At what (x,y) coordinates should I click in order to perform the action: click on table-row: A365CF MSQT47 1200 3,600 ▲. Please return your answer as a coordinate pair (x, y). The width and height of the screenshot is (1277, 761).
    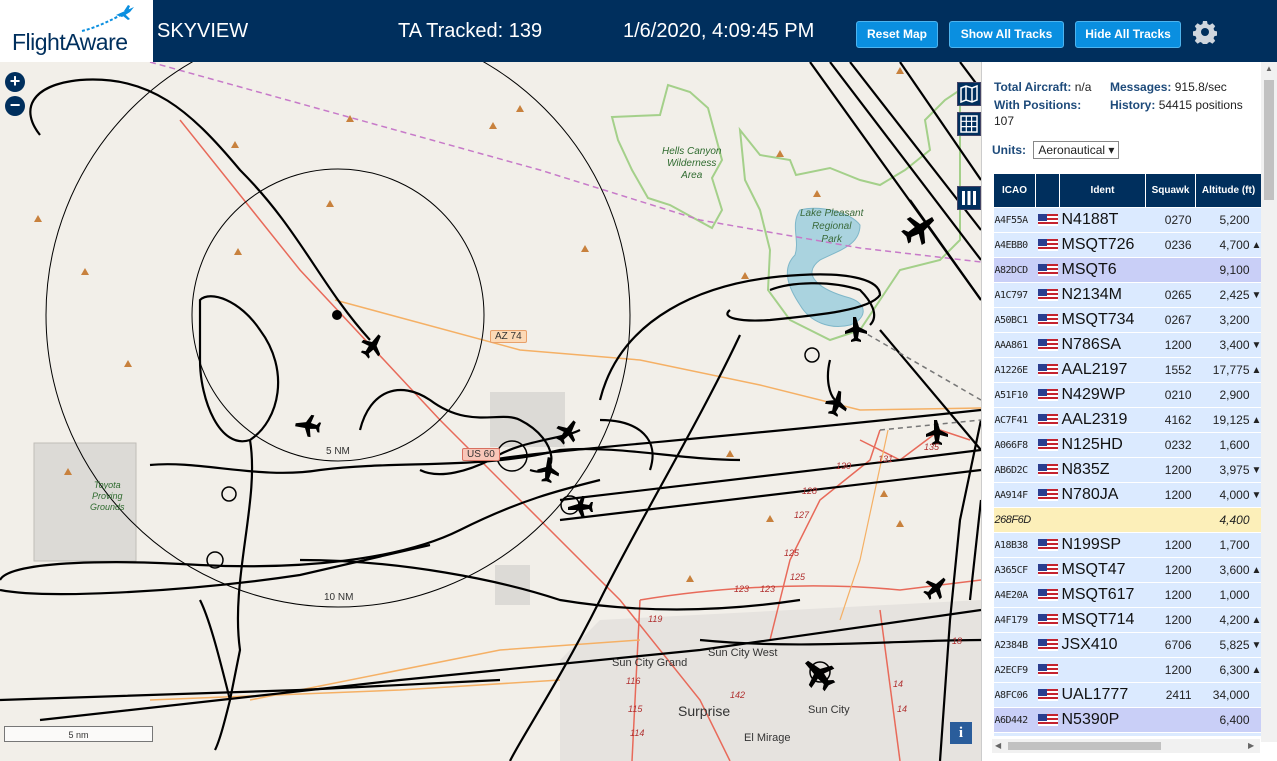
    Looking at the image, I should click on (1127, 570).